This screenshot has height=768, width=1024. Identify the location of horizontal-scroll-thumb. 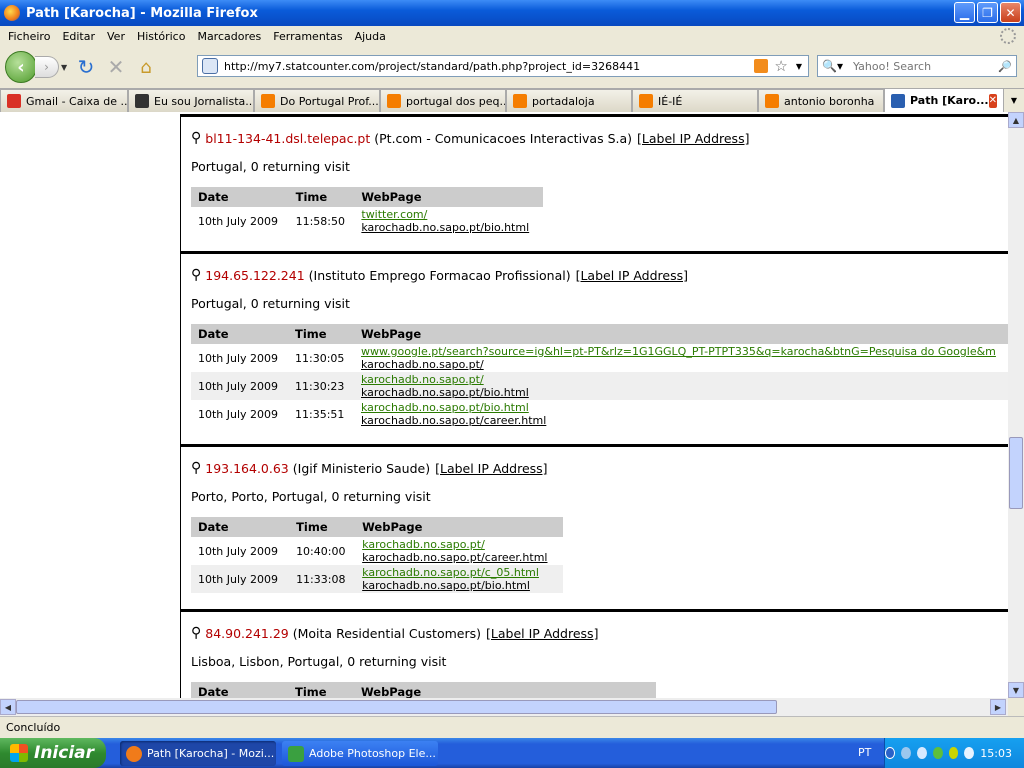
(396, 707).